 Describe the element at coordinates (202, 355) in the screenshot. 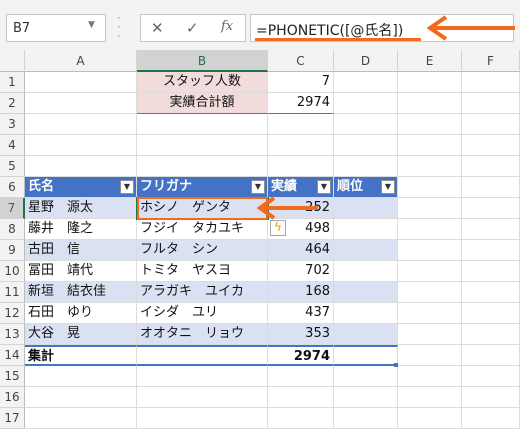

I see `table-total-kana` at that location.